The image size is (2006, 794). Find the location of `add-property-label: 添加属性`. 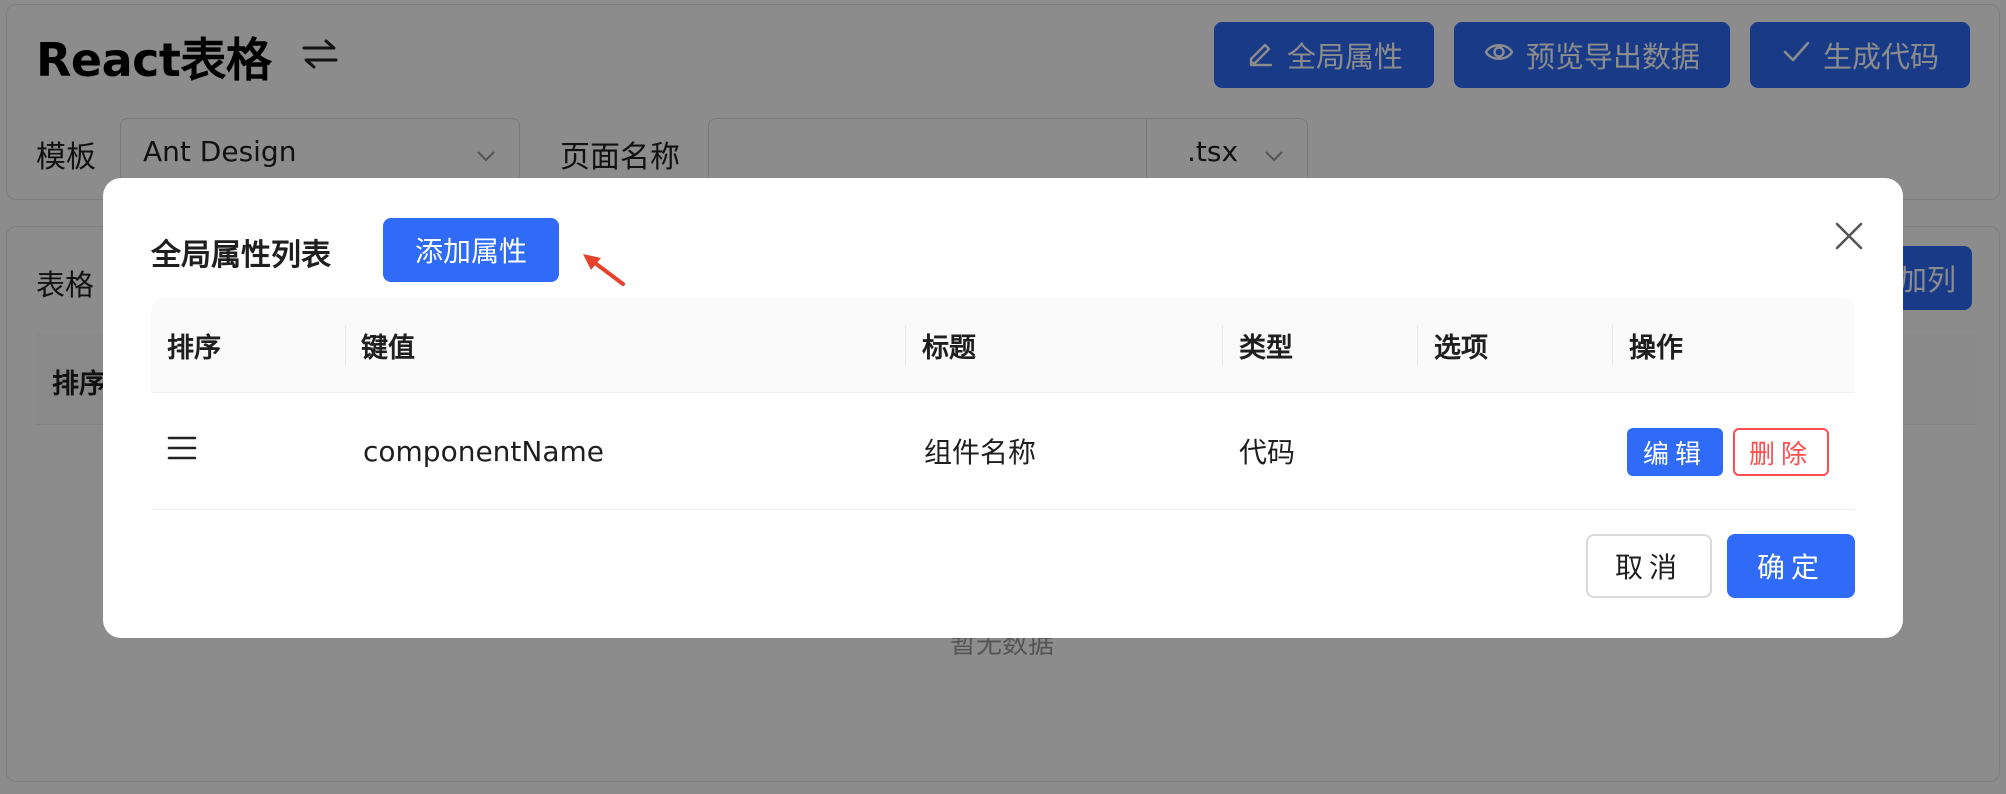

add-property-label: 添加属性 is located at coordinates (470, 251).